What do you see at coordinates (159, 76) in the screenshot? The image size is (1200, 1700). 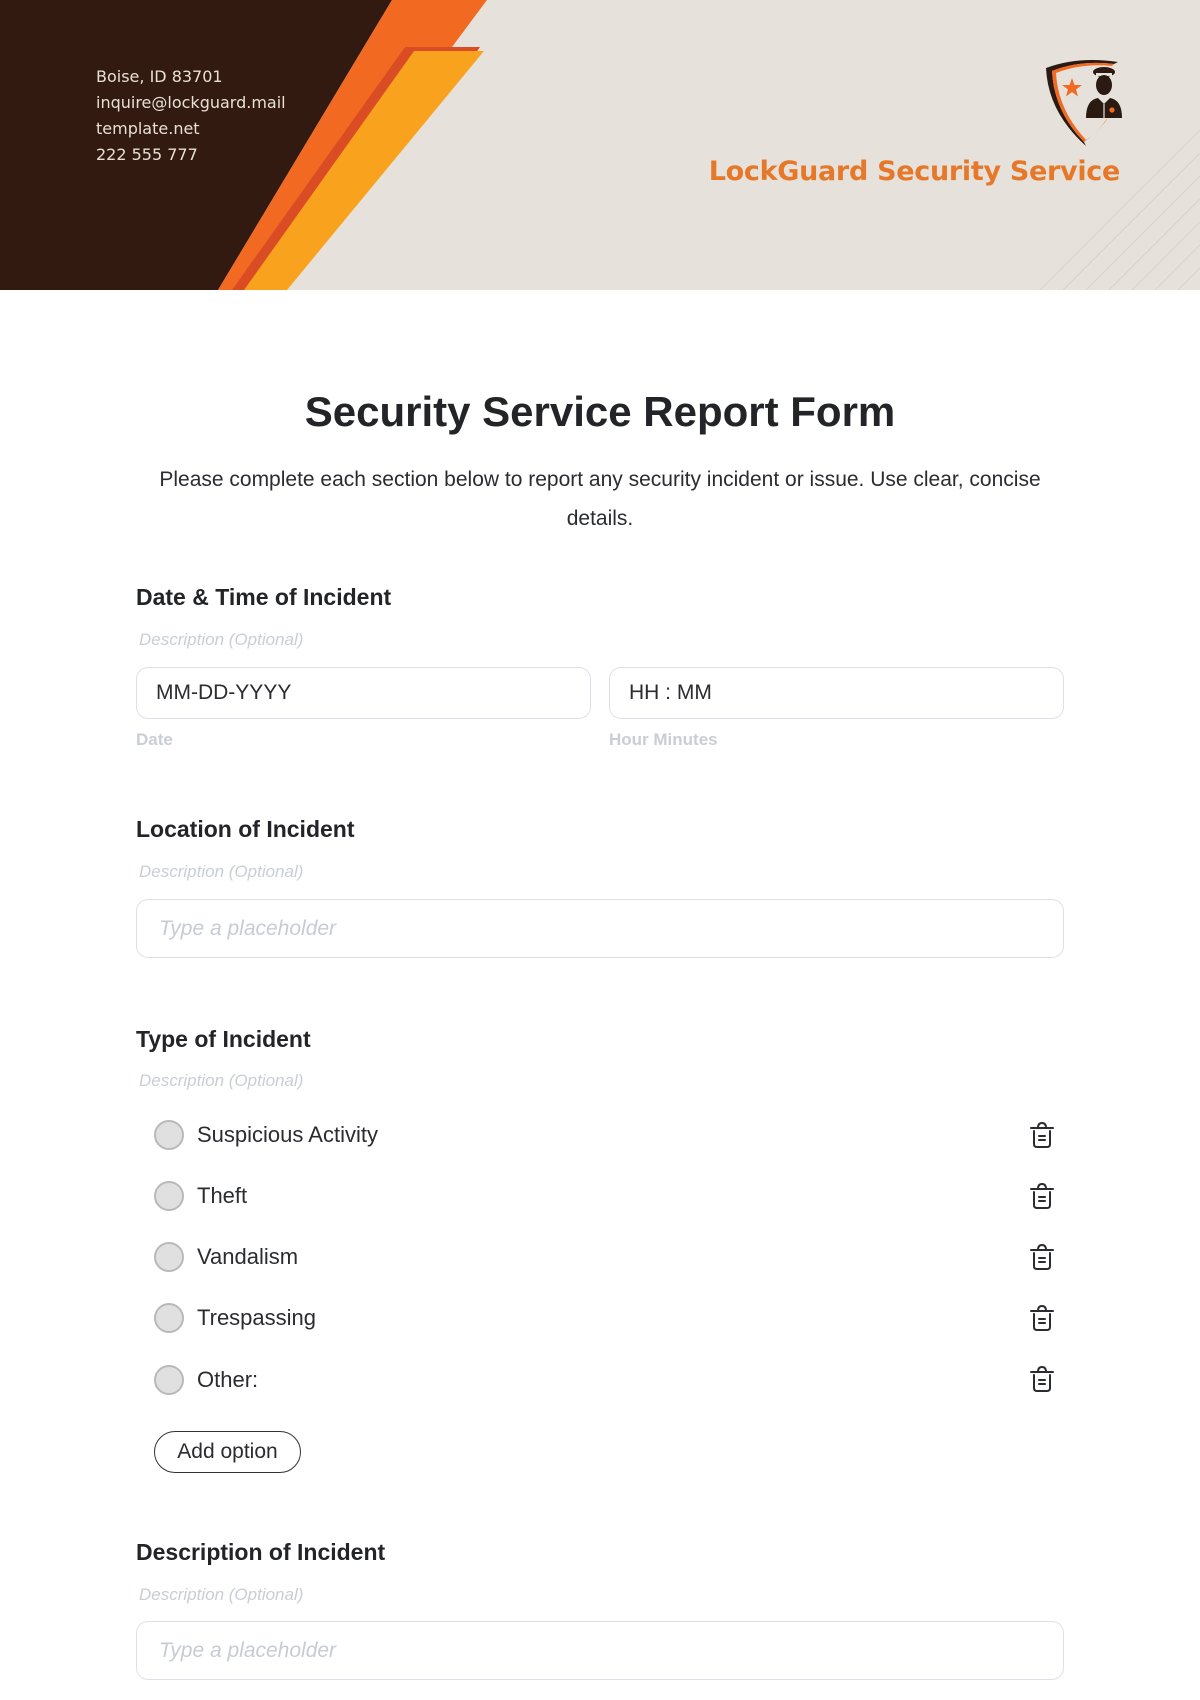 I see `contact-address: Boise, ID 83701` at bounding box center [159, 76].